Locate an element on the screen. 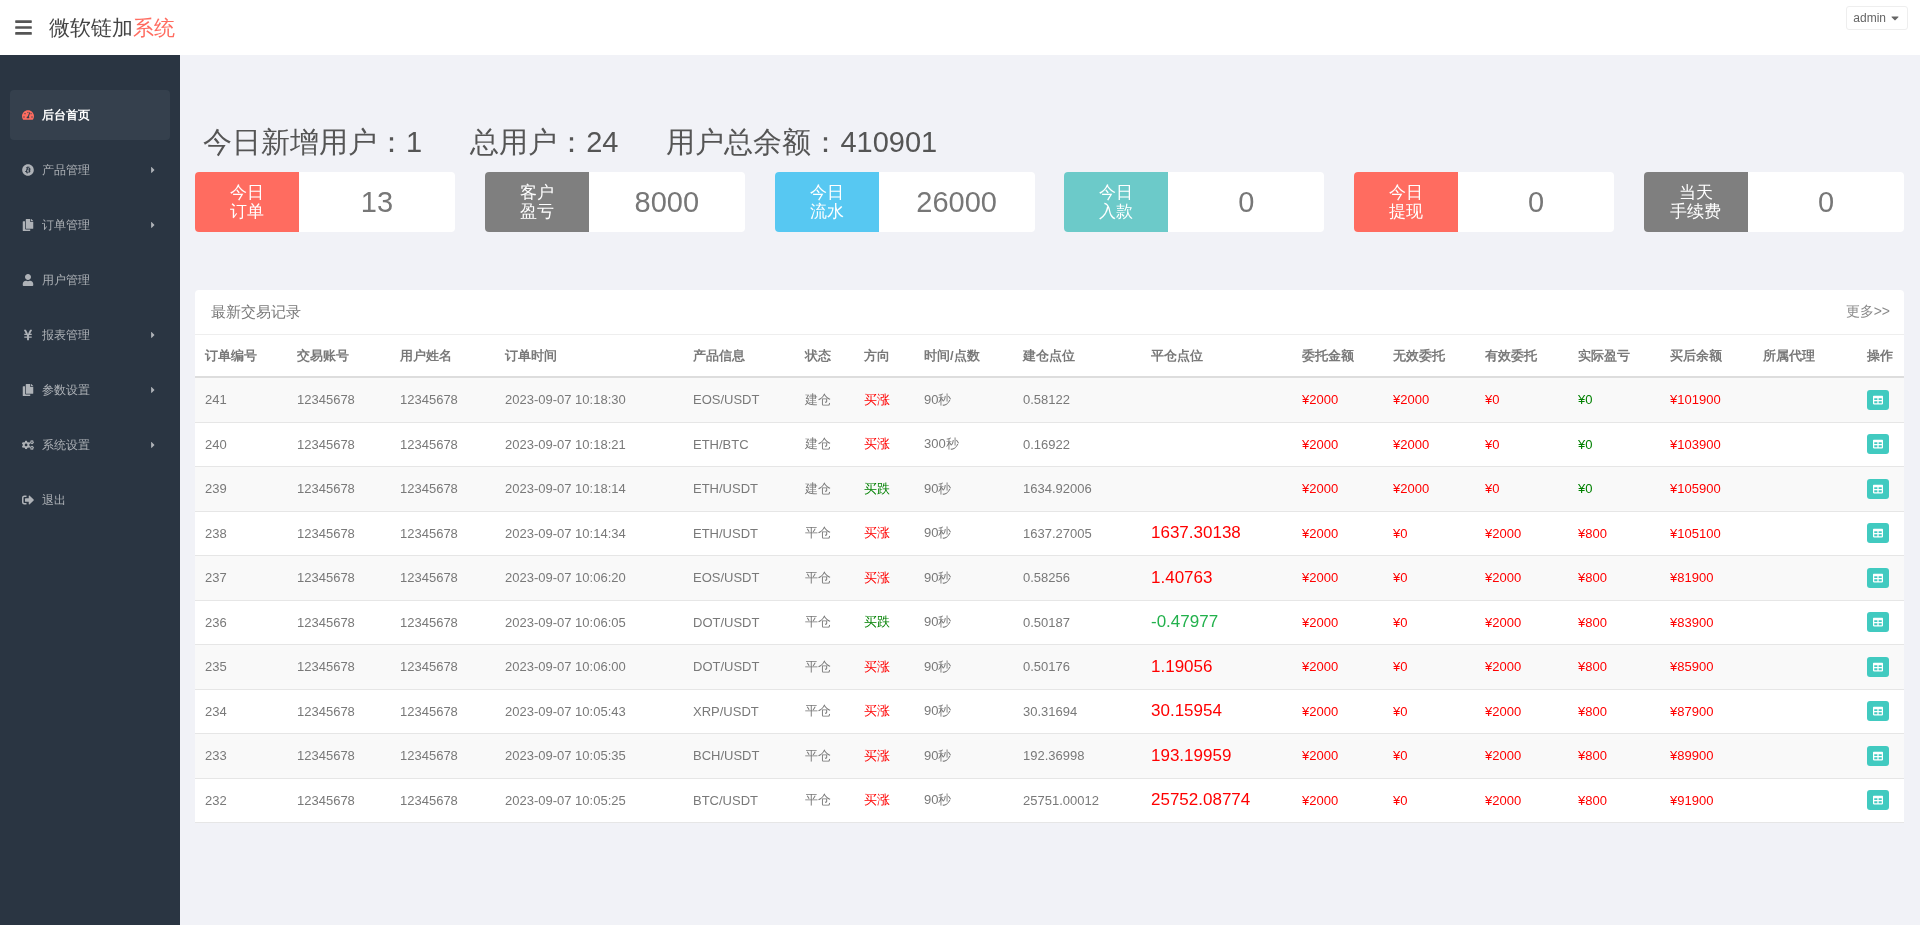 The width and height of the screenshot is (1920, 925). table-cell: DOT/USDT is located at coordinates (726, 622).